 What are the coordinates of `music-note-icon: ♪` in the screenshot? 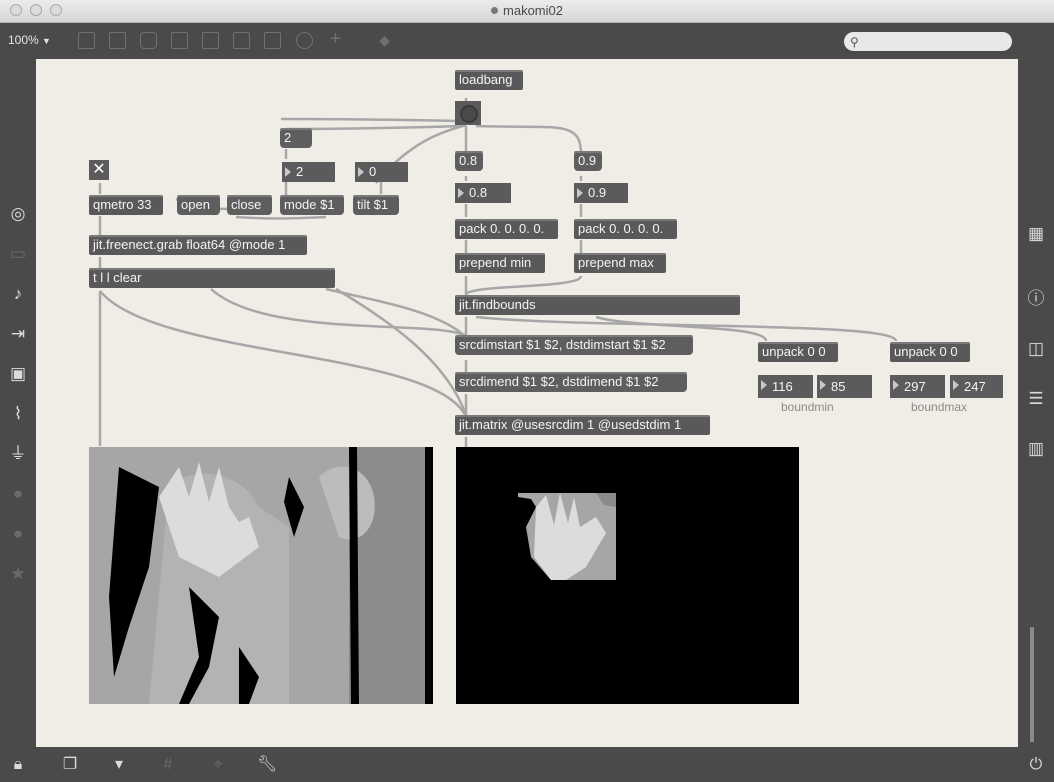 It's located at (18, 294).